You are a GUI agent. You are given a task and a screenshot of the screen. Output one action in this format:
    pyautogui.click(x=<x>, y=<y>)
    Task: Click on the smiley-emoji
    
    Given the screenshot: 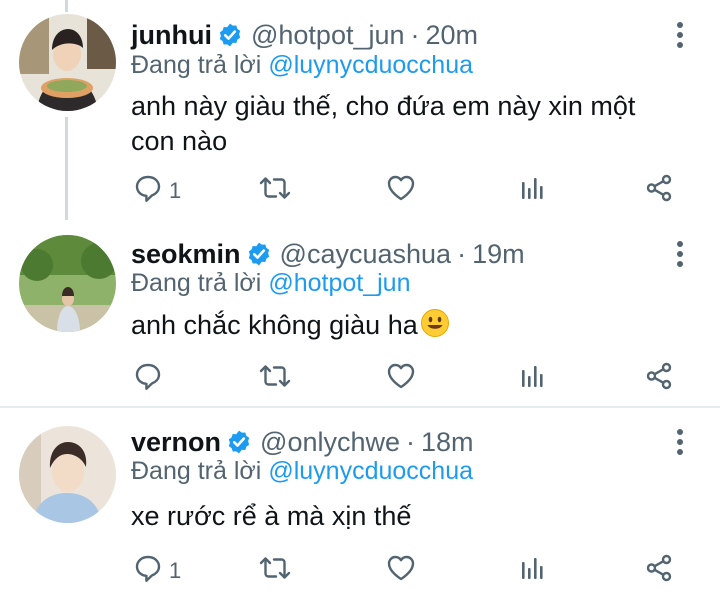 What is the action you would take?
    pyautogui.click(x=435, y=327)
    